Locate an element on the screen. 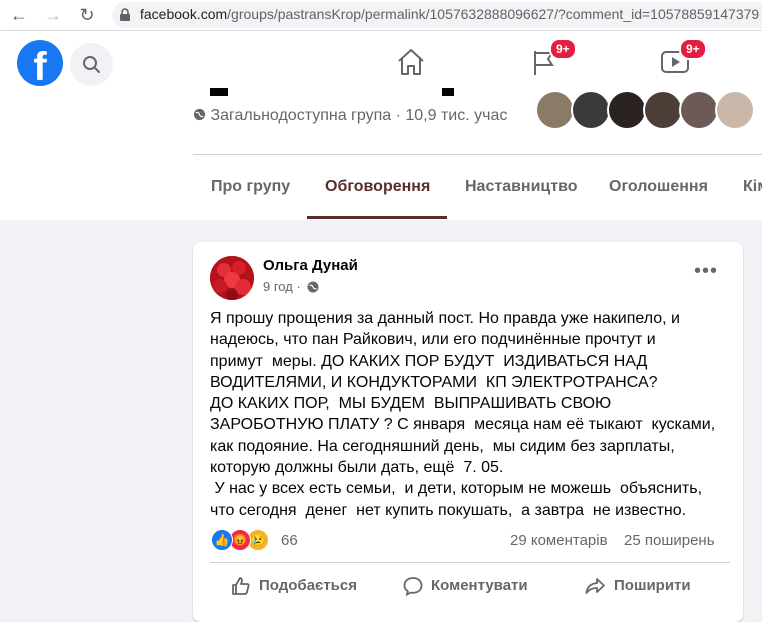  forward-arrow-icon: → is located at coordinates (53, 15).